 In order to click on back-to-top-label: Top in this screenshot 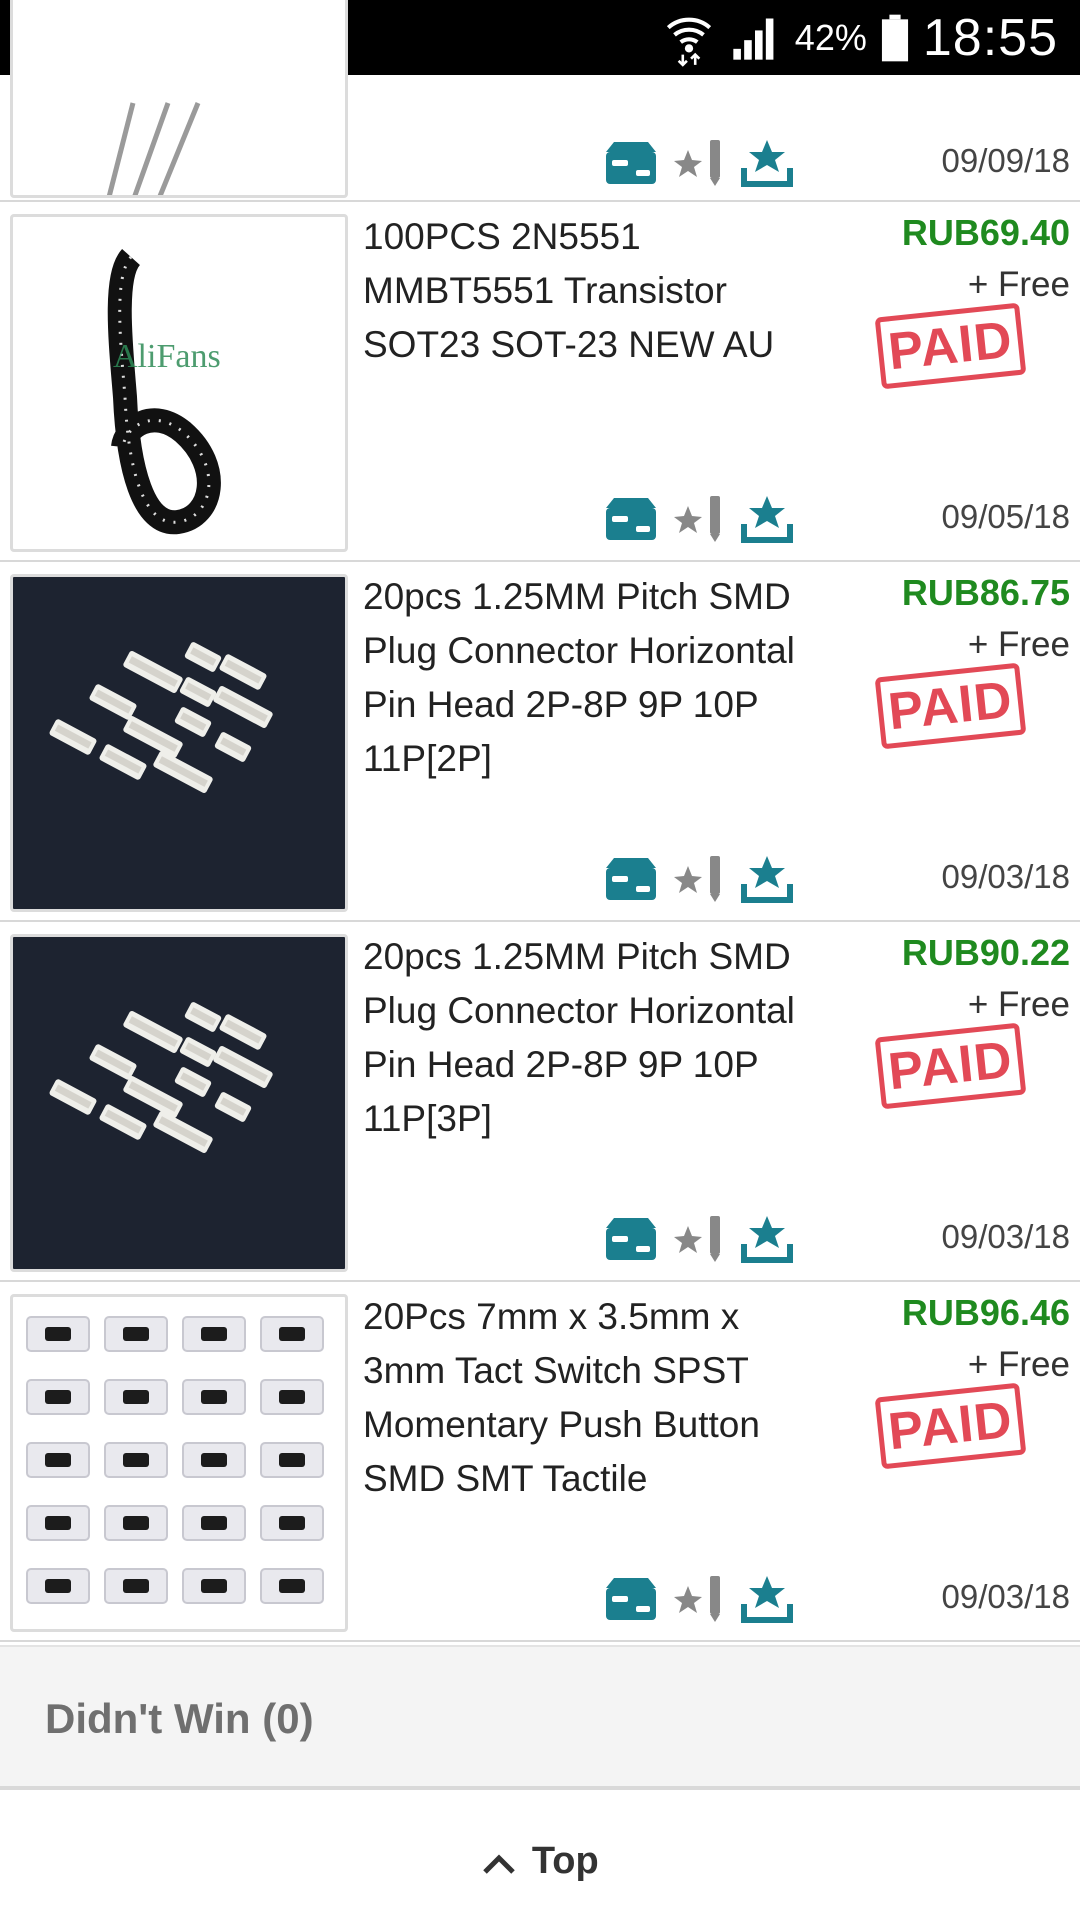, I will do `click(565, 1861)`.